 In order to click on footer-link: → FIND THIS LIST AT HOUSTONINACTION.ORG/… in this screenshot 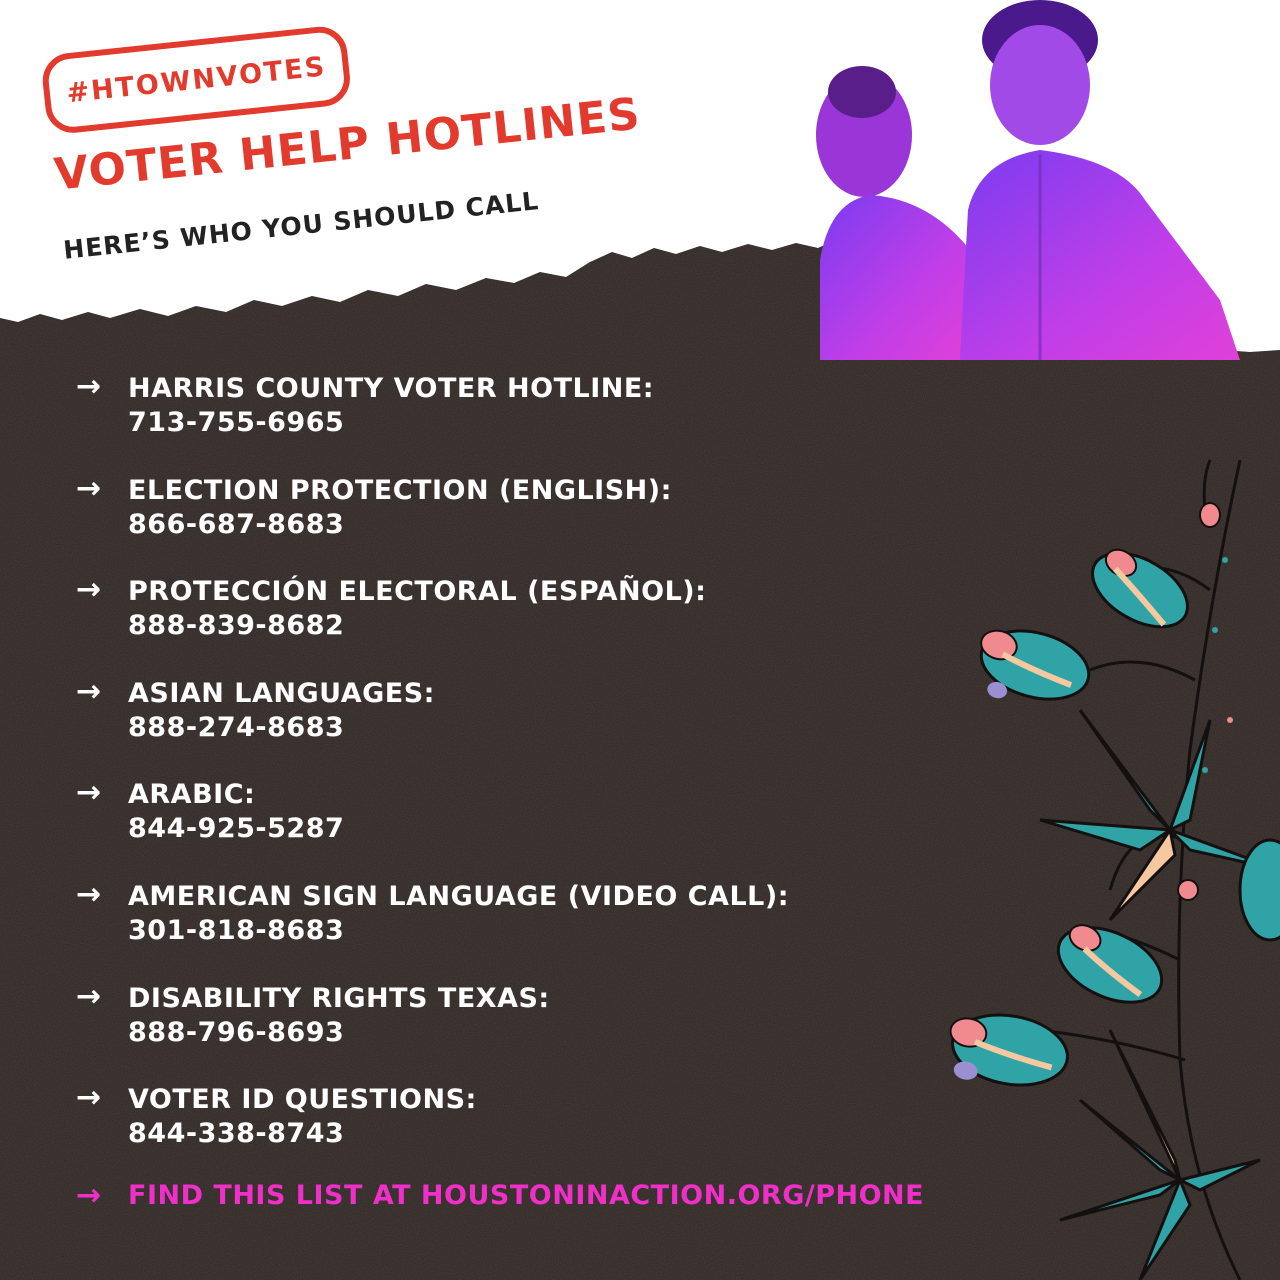, I will do `click(500, 1195)`.